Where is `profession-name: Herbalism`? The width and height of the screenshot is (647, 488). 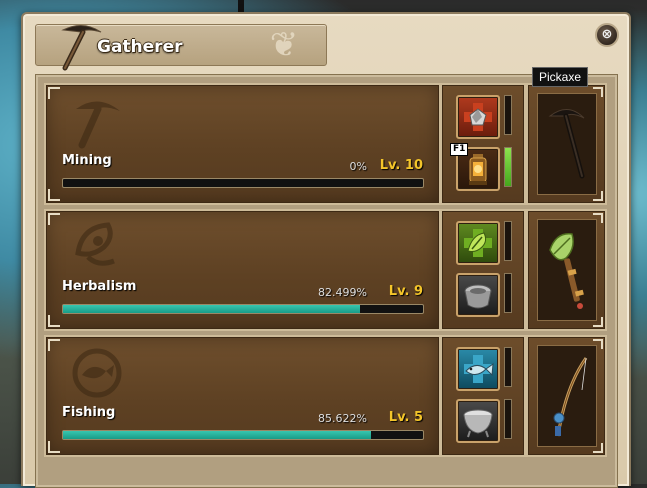
profession-name: Herbalism is located at coordinates (99, 286).